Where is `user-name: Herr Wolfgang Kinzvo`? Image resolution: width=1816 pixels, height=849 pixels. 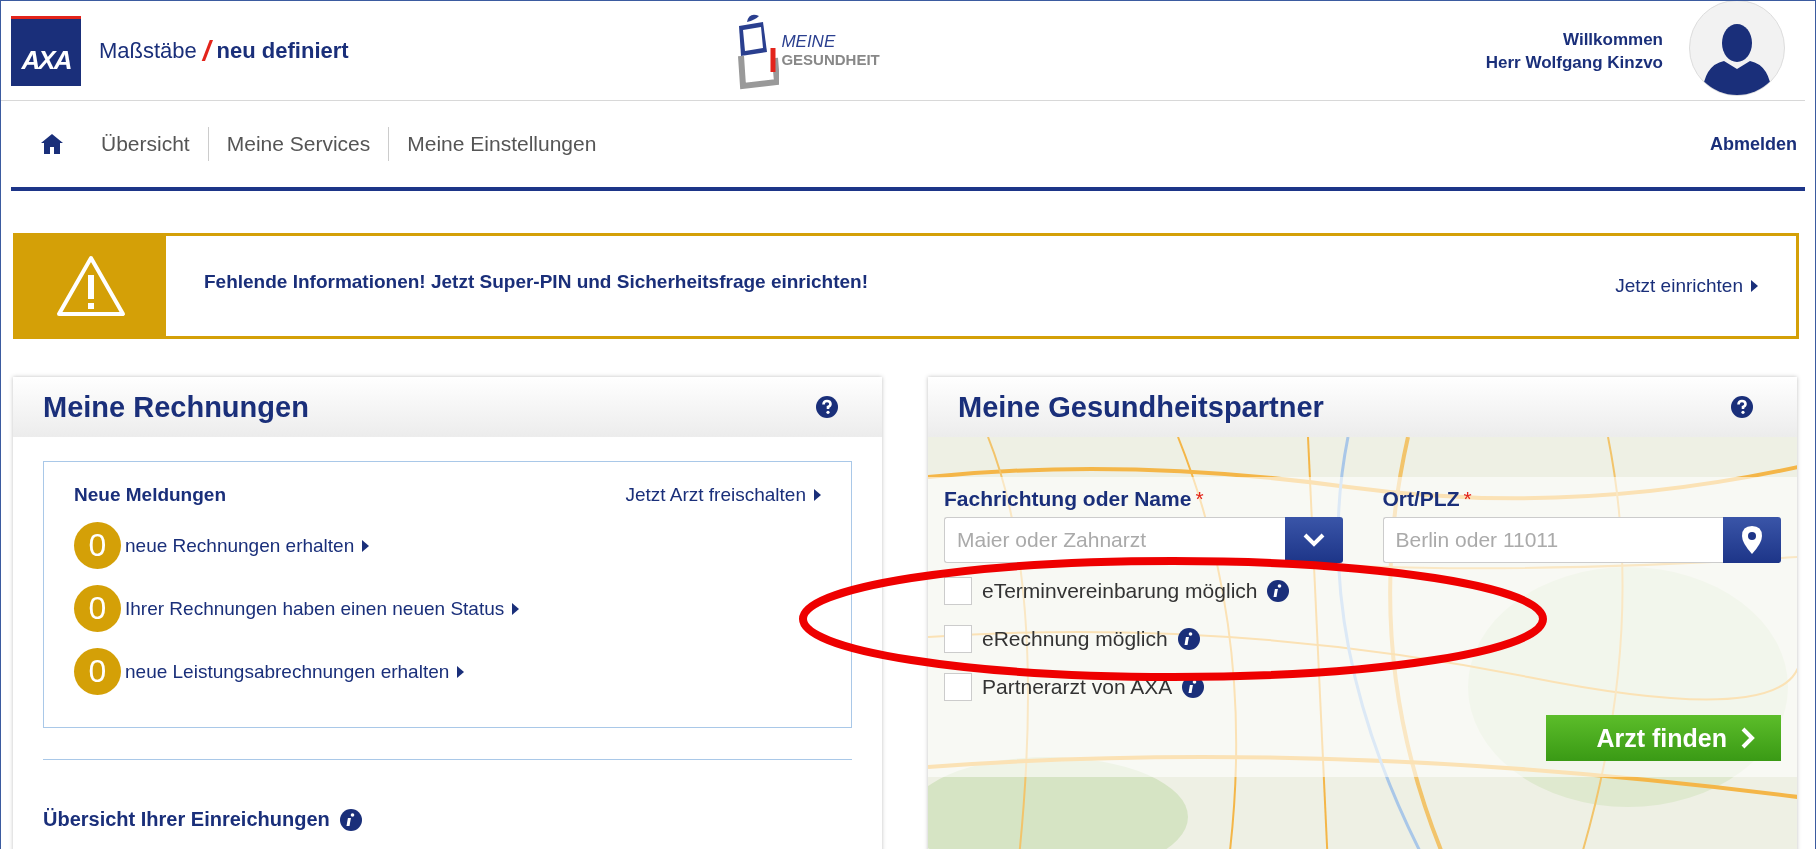
user-name: Herr Wolfgang Kinzvo is located at coordinates (1574, 62).